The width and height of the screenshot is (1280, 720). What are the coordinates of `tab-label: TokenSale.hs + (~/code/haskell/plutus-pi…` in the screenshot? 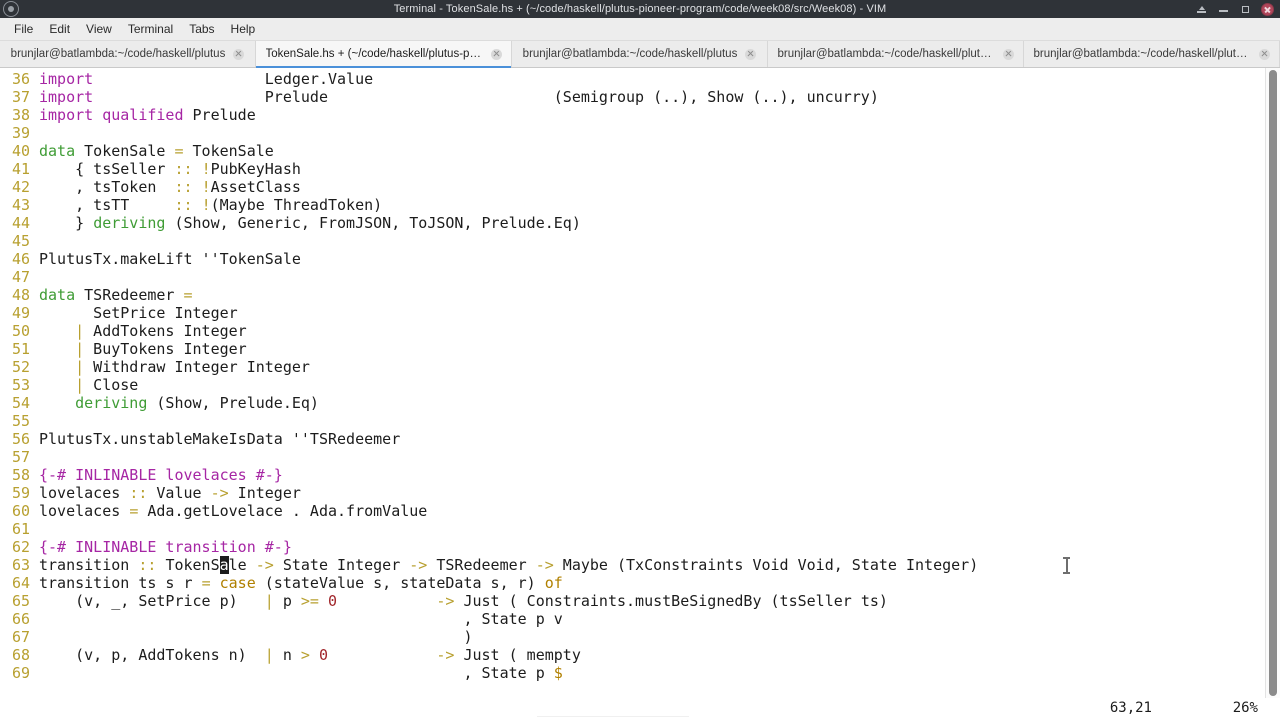 It's located at (374, 54).